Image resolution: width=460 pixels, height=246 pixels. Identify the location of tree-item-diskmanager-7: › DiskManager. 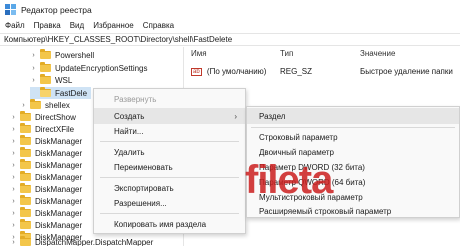
(46, 213).